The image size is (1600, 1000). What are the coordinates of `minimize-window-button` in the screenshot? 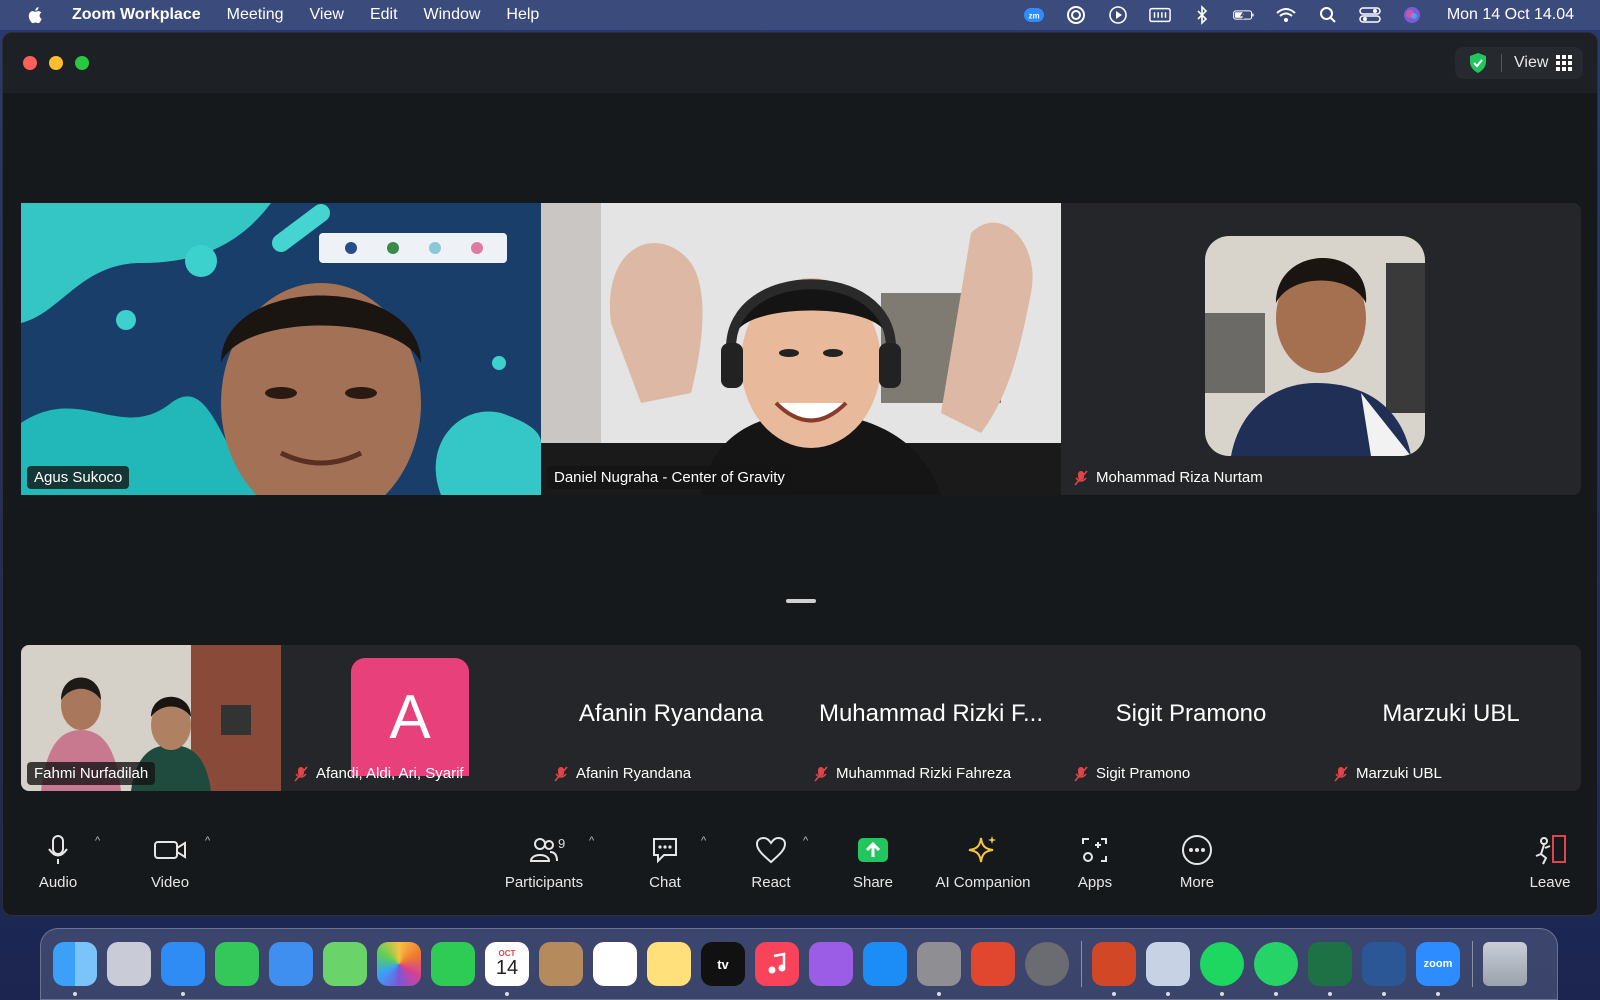 It's located at (56, 63).